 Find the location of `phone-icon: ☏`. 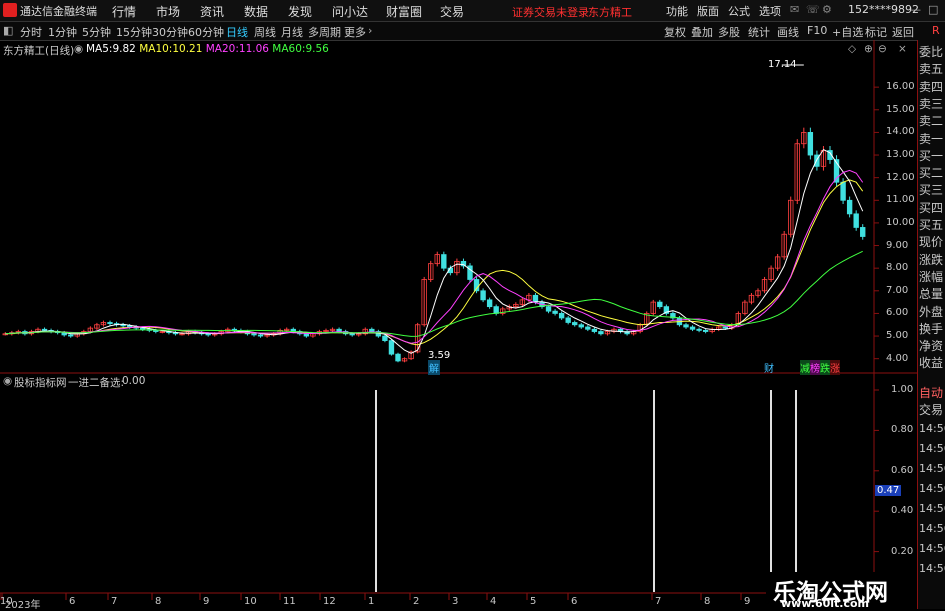

phone-icon: ☏ is located at coordinates (813, 9).